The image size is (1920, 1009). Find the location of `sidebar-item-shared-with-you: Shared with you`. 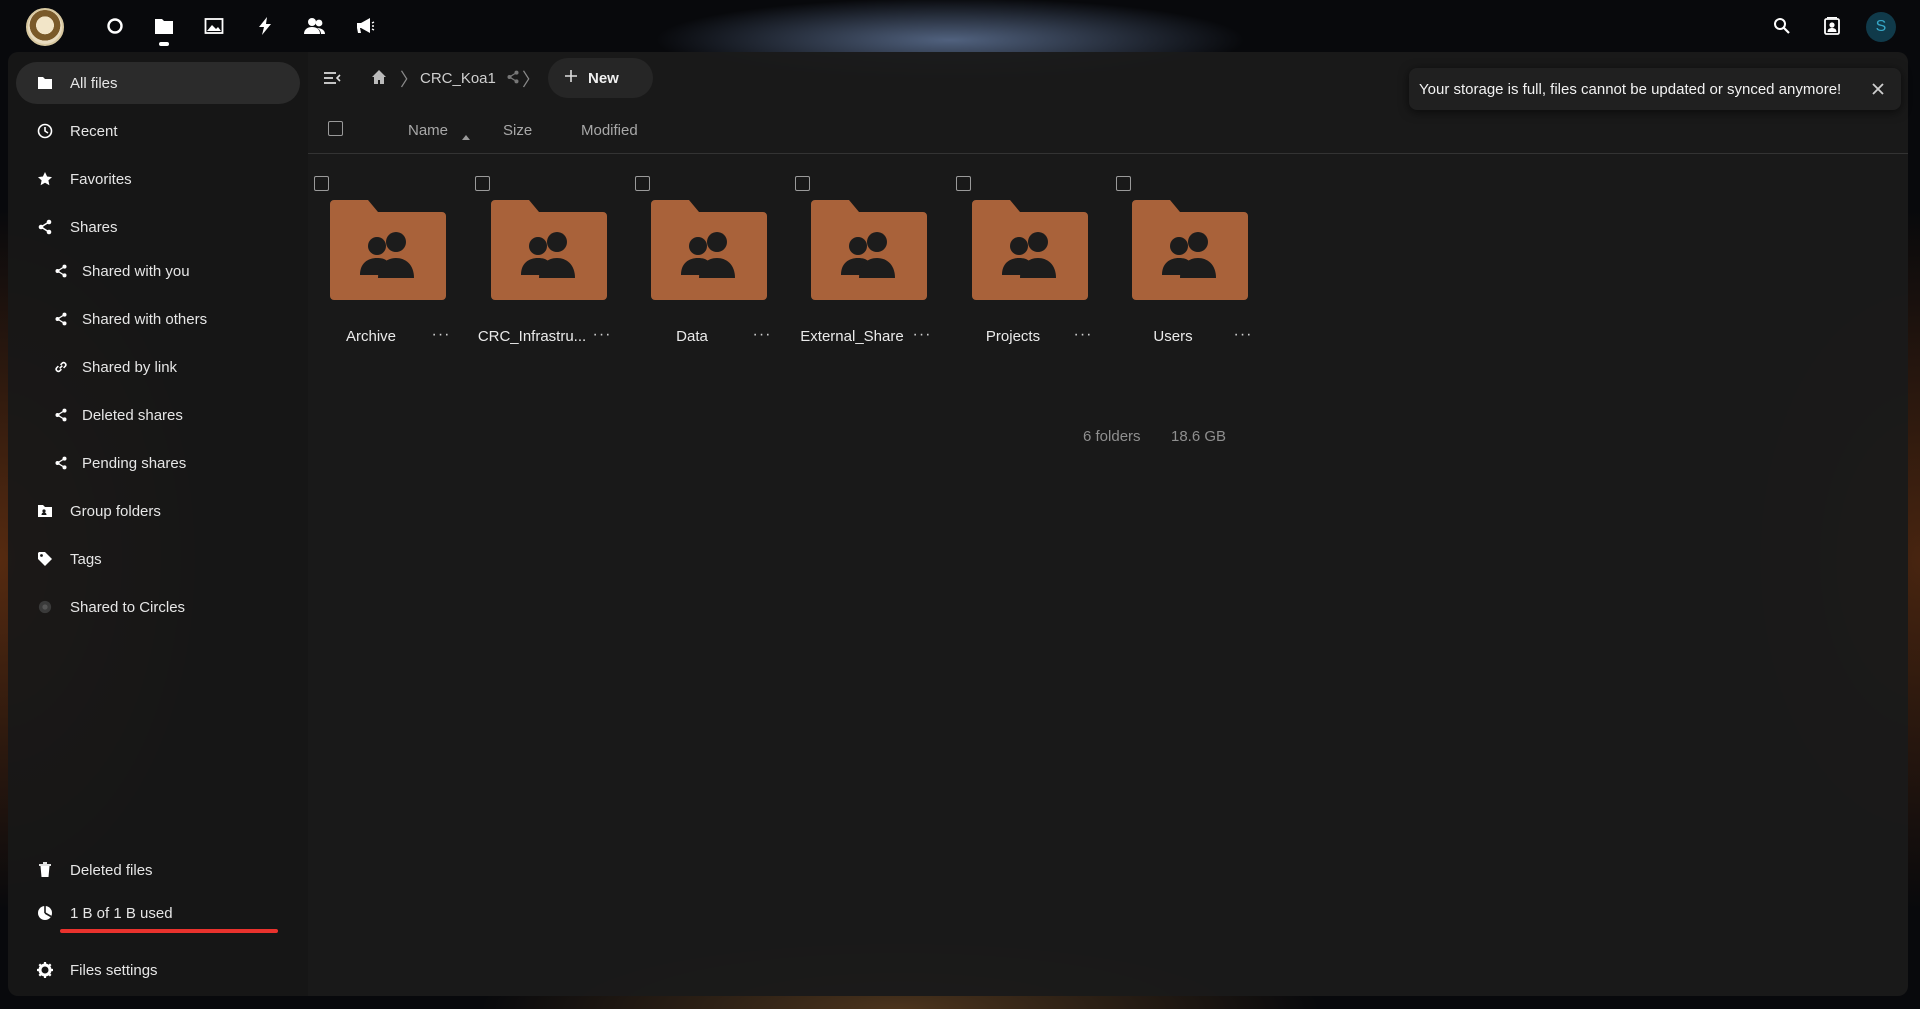

sidebar-item-shared-with-you: Shared with you is located at coordinates (158, 271).